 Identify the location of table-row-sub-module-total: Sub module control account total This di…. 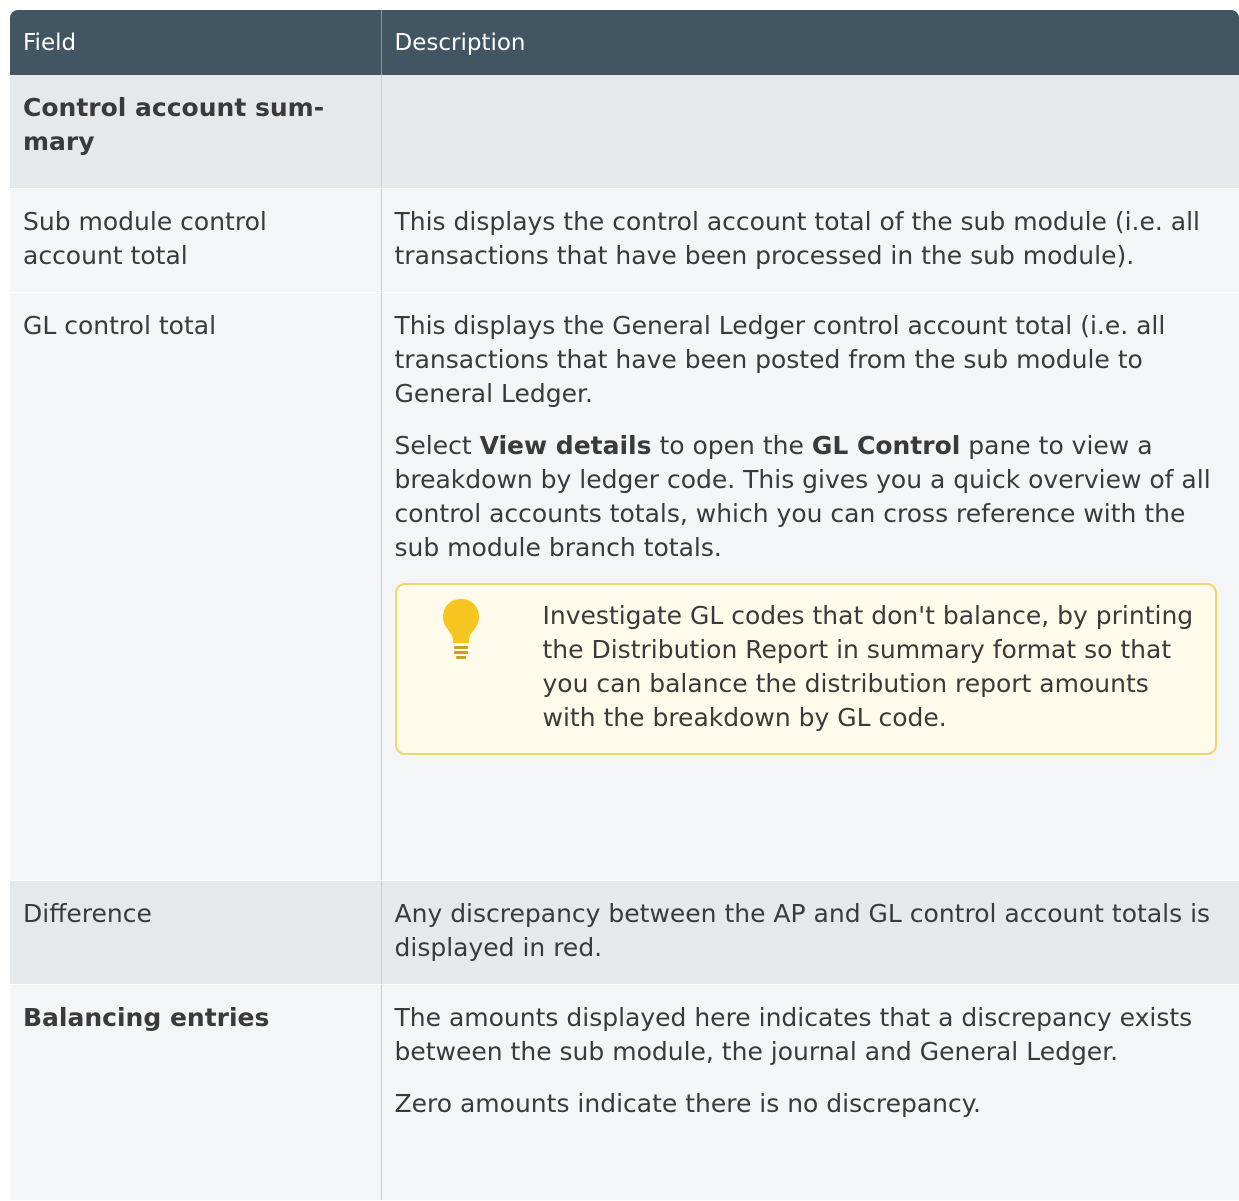
(624, 240).